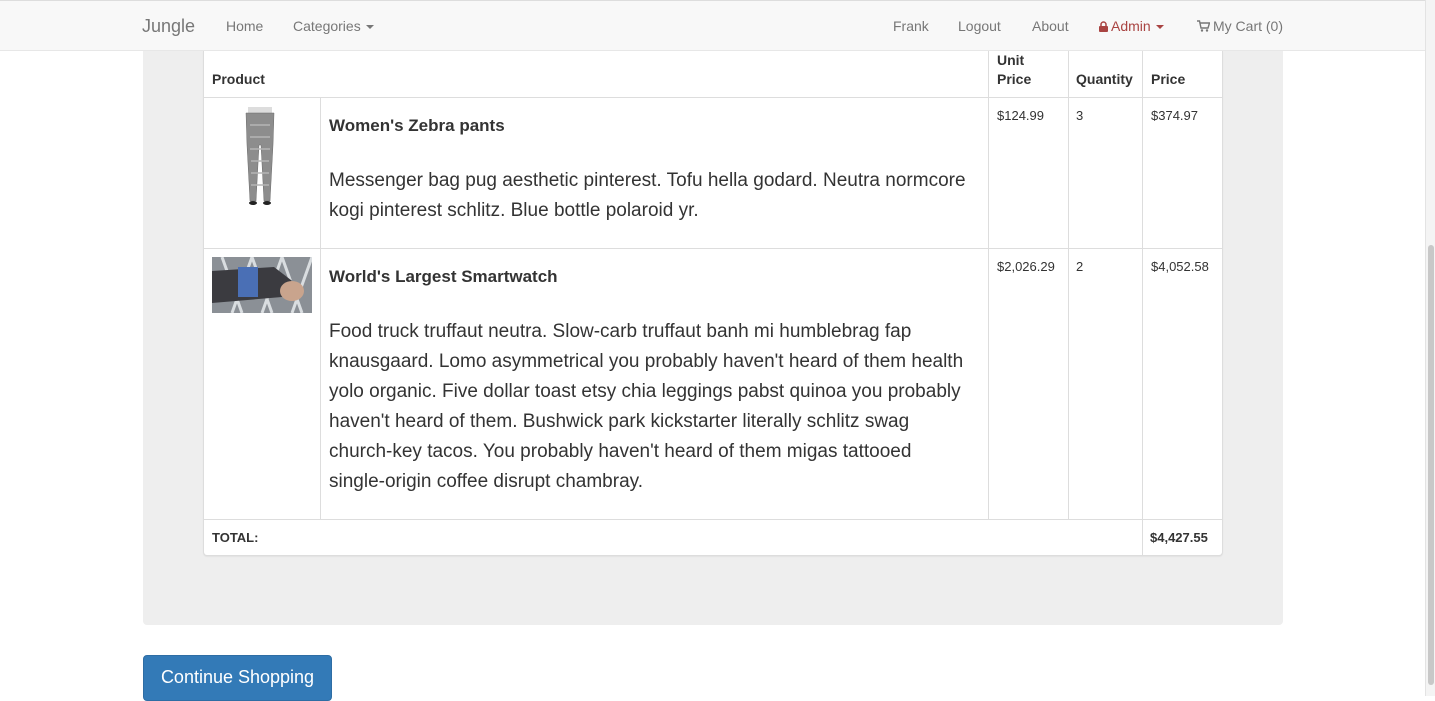 This screenshot has width=1435, height=701. I want to click on nav-user: Frank, so click(911, 26).